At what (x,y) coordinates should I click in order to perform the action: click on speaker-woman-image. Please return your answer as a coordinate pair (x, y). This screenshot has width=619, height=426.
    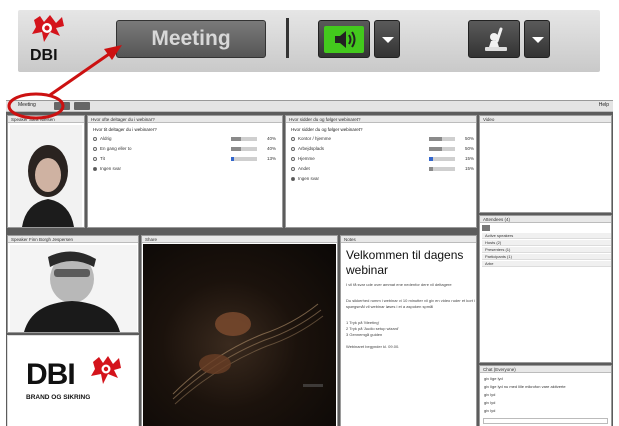
    Looking at the image, I should click on (46, 176).